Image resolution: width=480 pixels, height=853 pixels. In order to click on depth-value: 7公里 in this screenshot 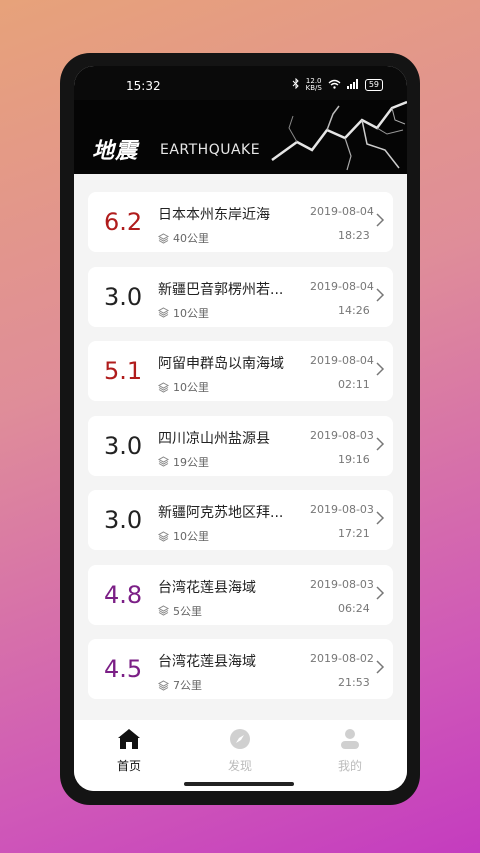, I will do `click(187, 685)`.